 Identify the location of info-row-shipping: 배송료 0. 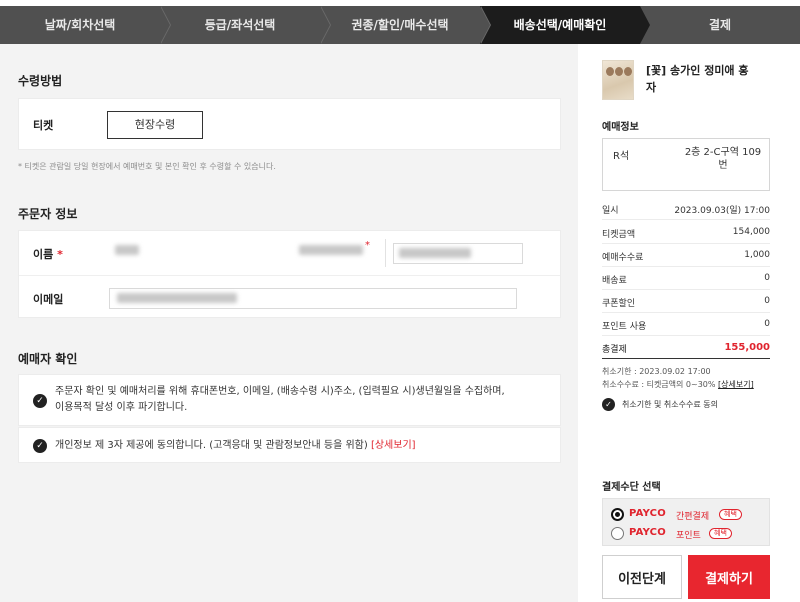
(686, 278).